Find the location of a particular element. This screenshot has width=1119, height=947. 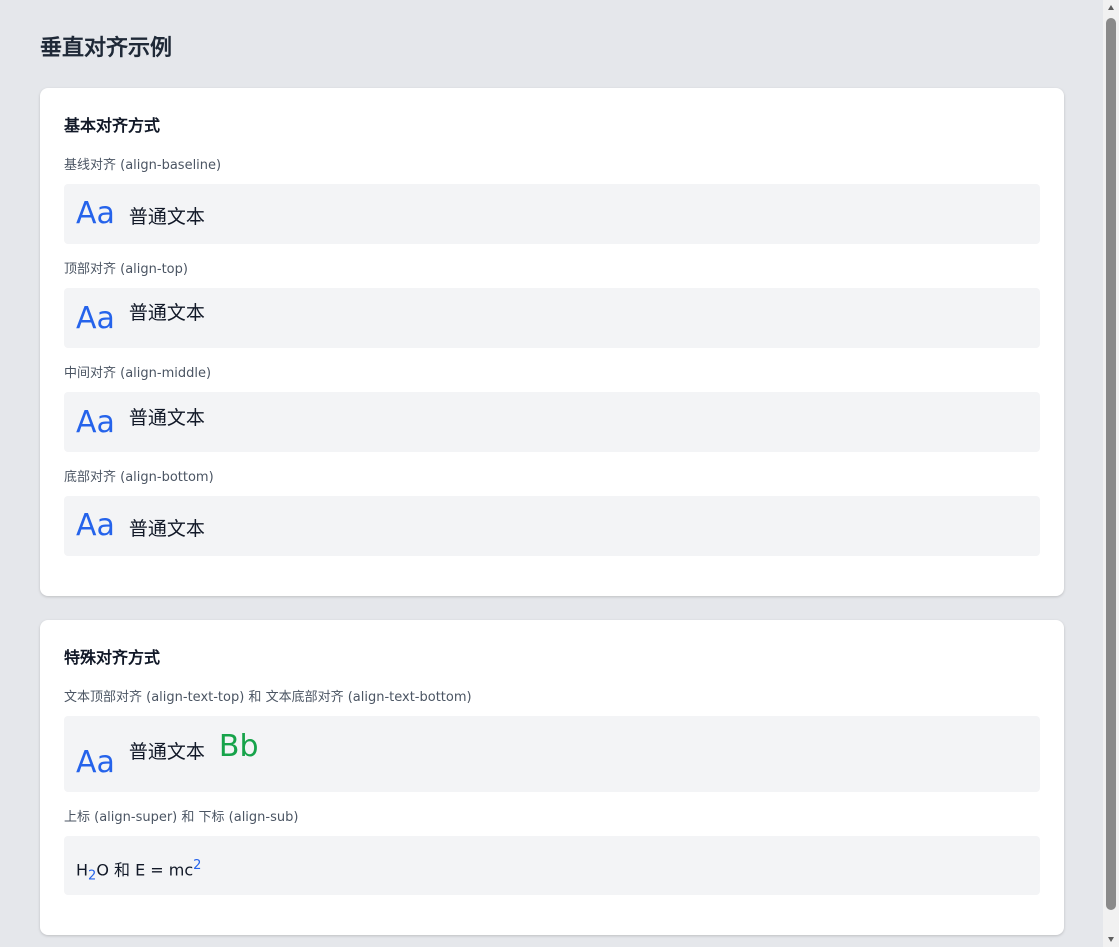

bottom-sample-text: 普通文本 is located at coordinates (166, 529).